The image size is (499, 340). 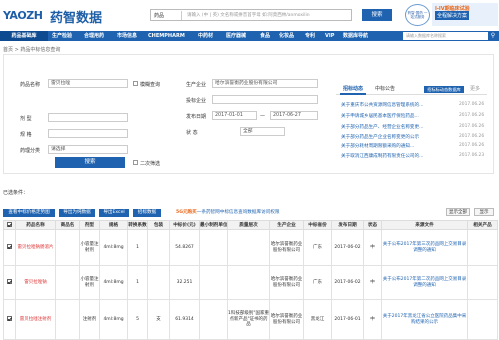 What do you see at coordinates (424, 247) in the screenshot?
I see `cell-source: 关于公布2017年第三次药品网上交易目录调整的通知` at bounding box center [424, 247].